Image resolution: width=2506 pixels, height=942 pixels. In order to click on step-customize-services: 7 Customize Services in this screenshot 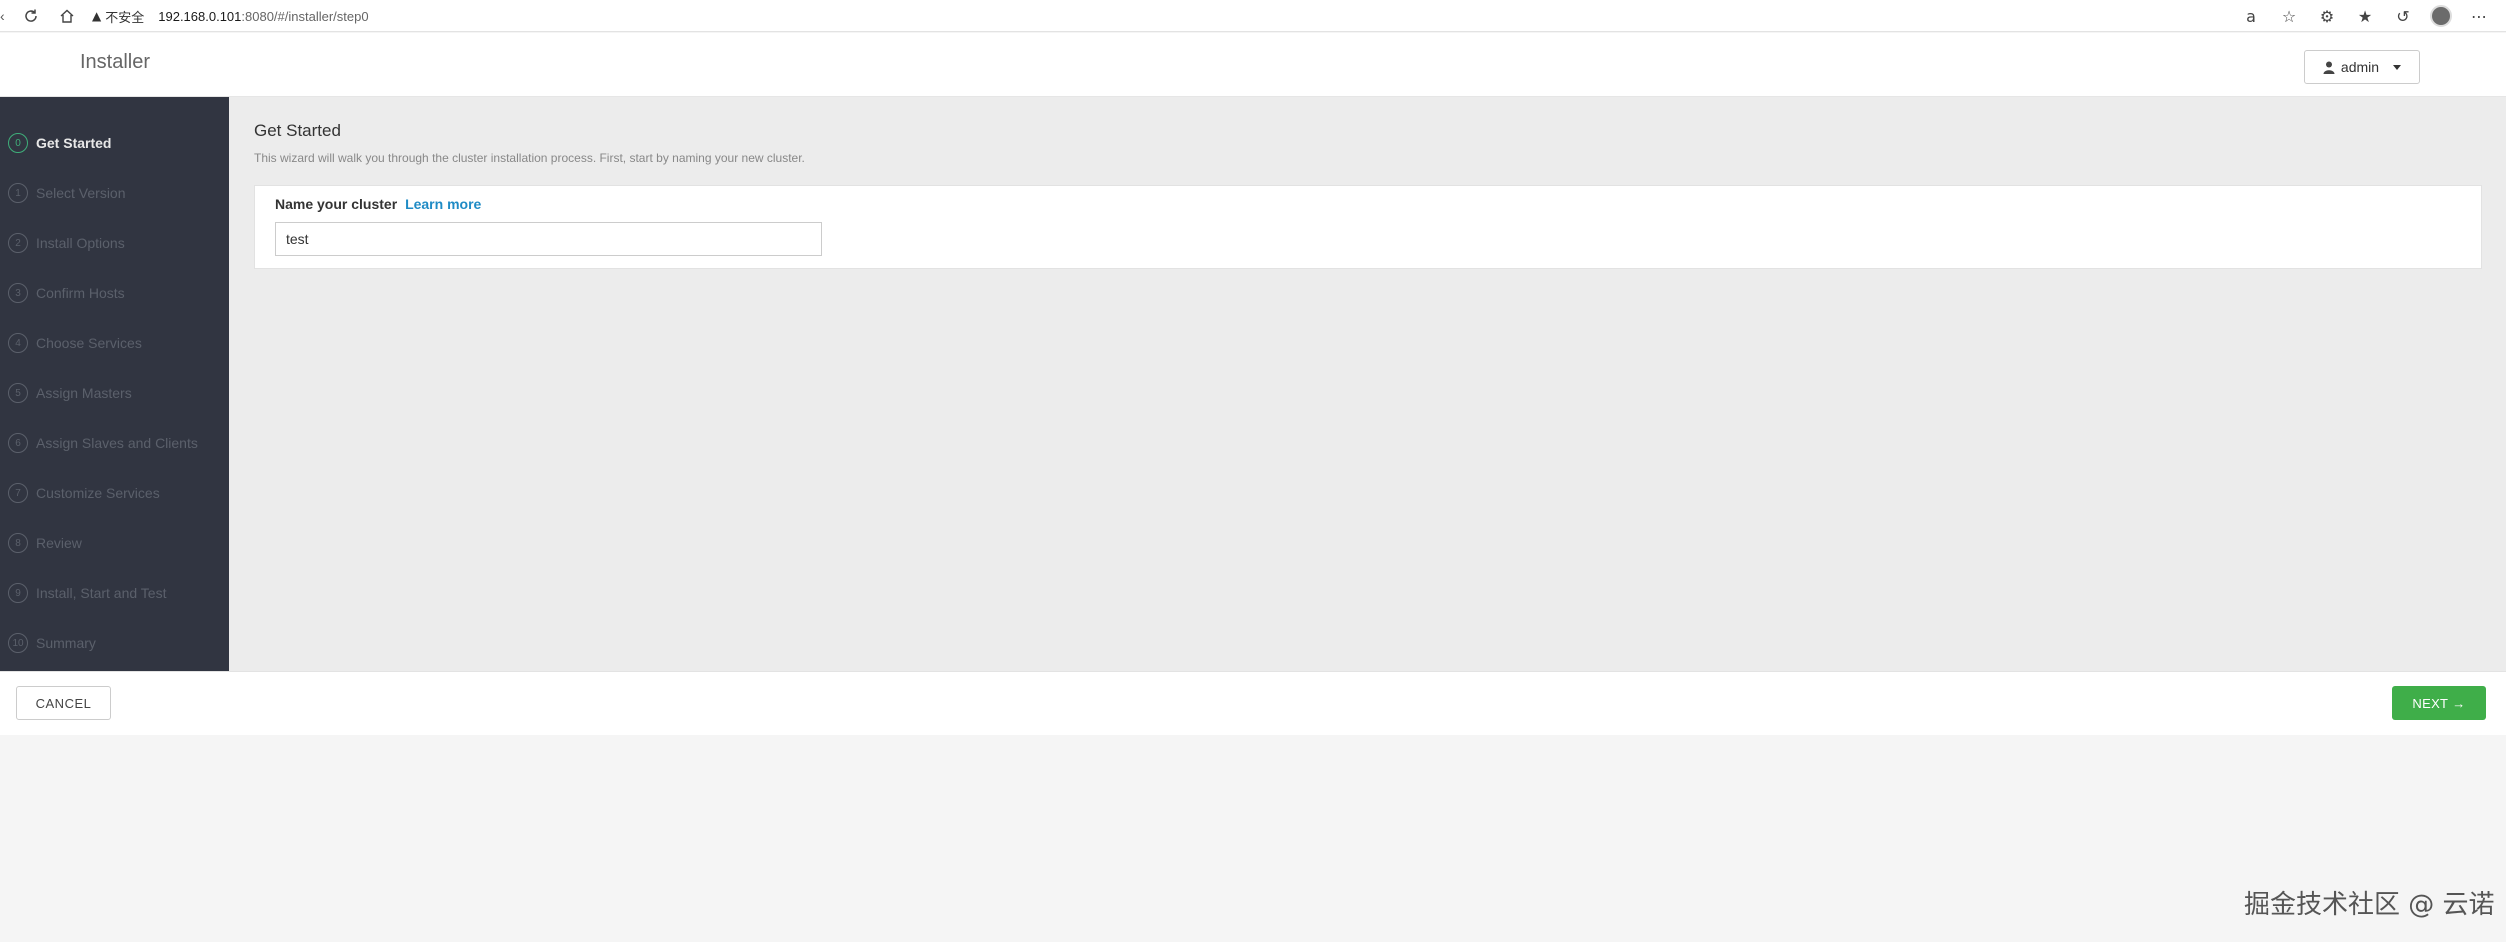, I will do `click(84, 493)`.